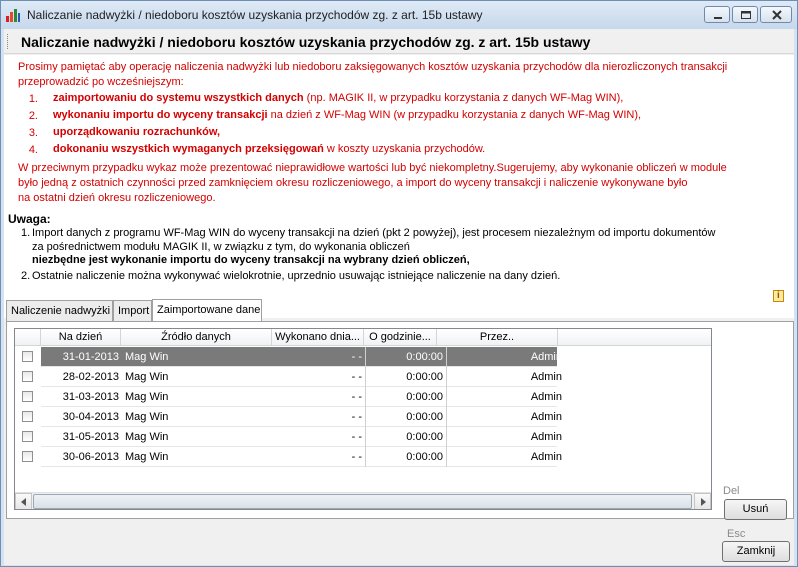  Describe the element at coordinates (717, 14) in the screenshot. I see `minimize-button` at that location.